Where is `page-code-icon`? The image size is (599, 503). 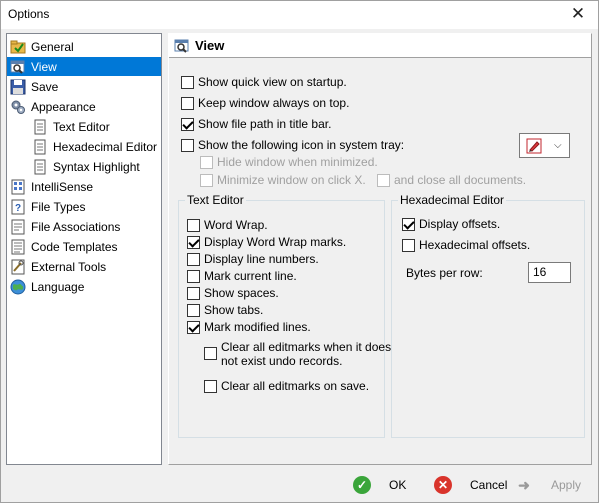 page-code-icon is located at coordinates (18, 247).